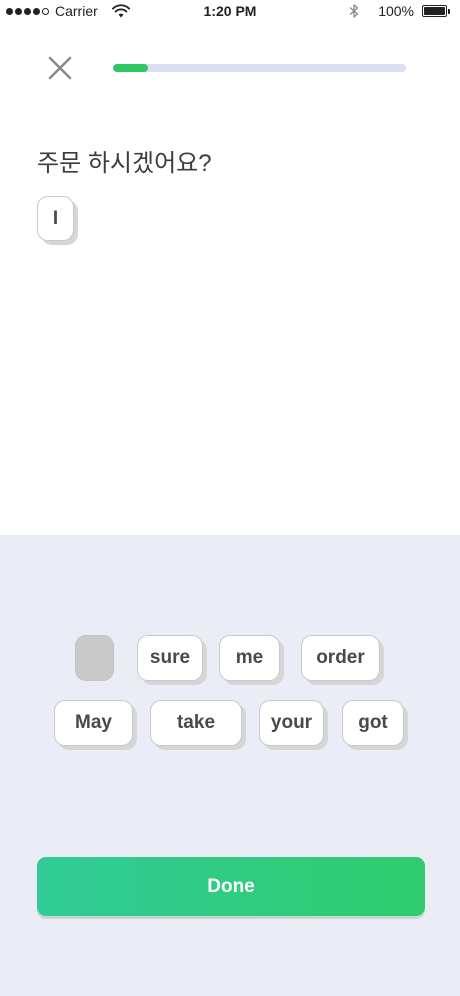 This screenshot has height=996, width=460. I want to click on word-chip-label: your, so click(291, 722).